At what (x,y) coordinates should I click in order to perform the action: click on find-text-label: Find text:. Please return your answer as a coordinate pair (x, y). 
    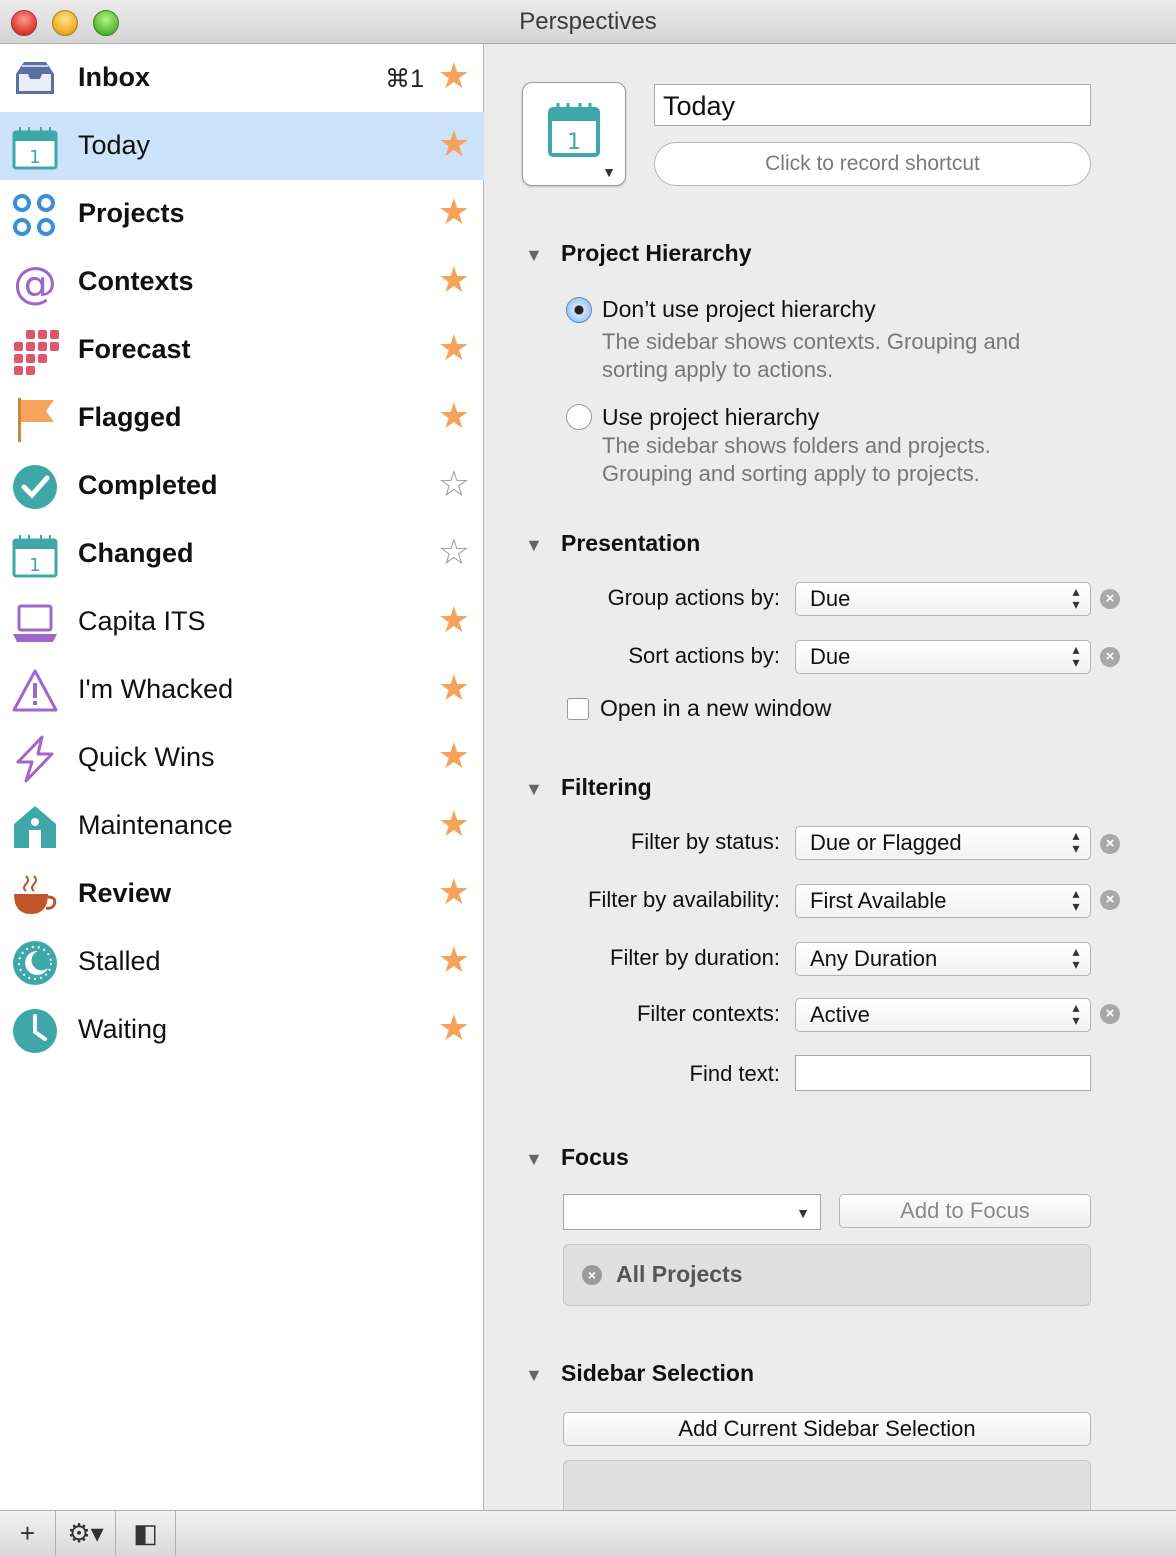
    Looking at the image, I should click on (734, 1073).